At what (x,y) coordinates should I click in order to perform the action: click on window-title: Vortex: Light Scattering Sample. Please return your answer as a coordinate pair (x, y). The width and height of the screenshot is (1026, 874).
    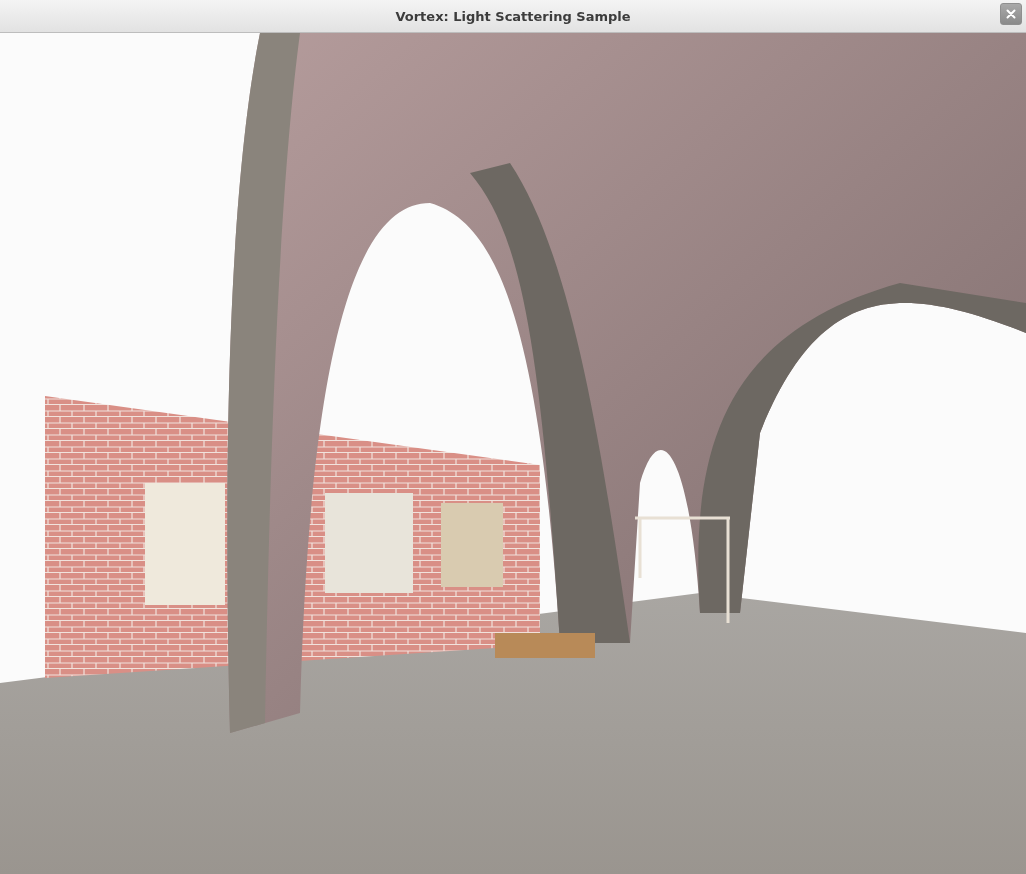
    Looking at the image, I should click on (513, 16).